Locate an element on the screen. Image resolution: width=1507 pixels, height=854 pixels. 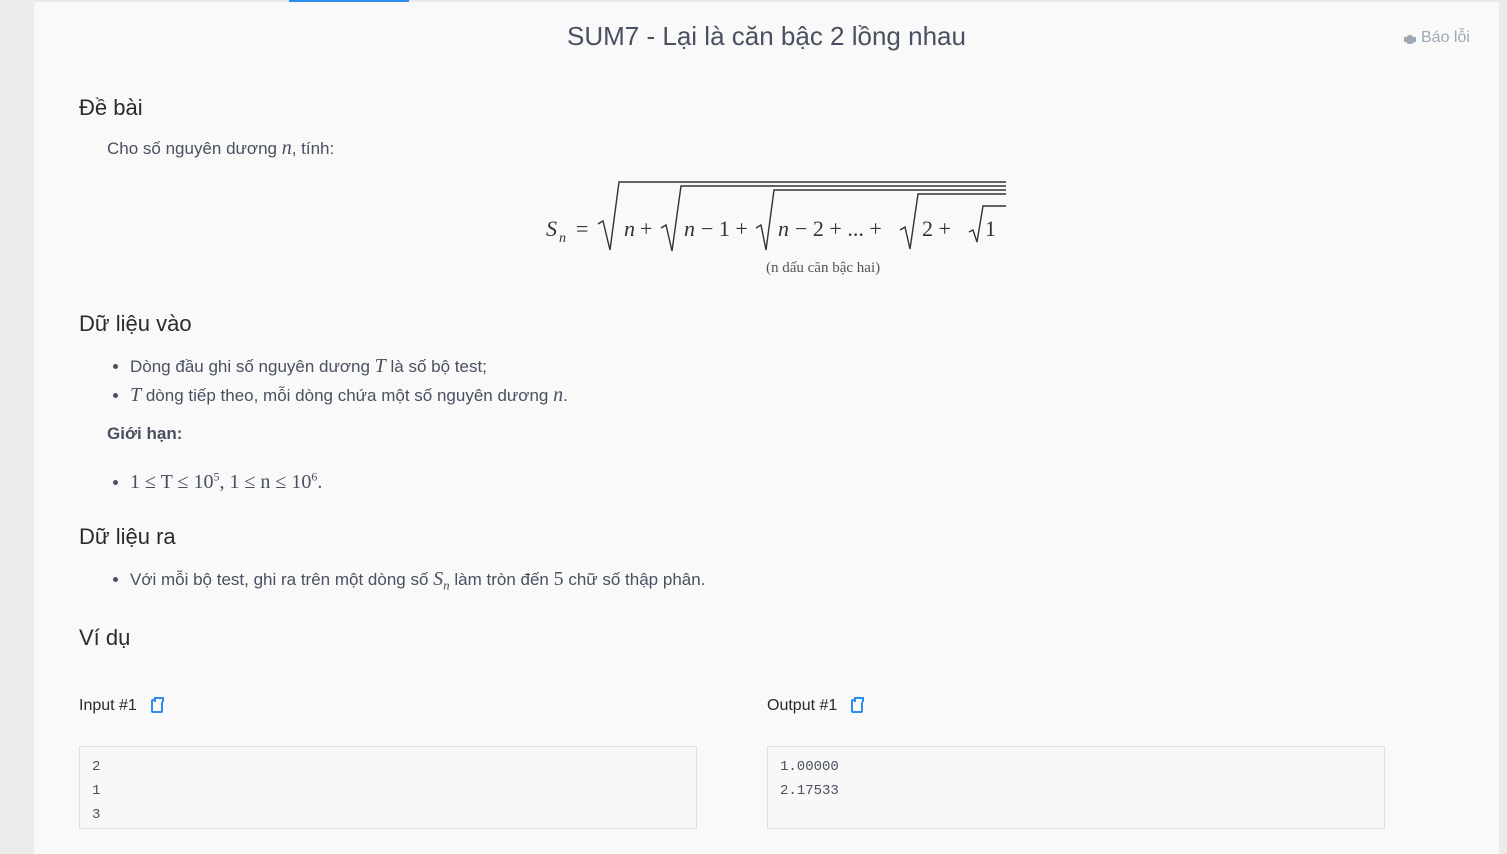
formula-n: n is located at coordinates (629, 228).